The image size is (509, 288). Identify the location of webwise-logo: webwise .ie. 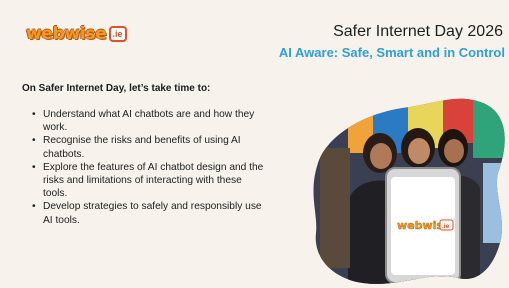
(76, 34).